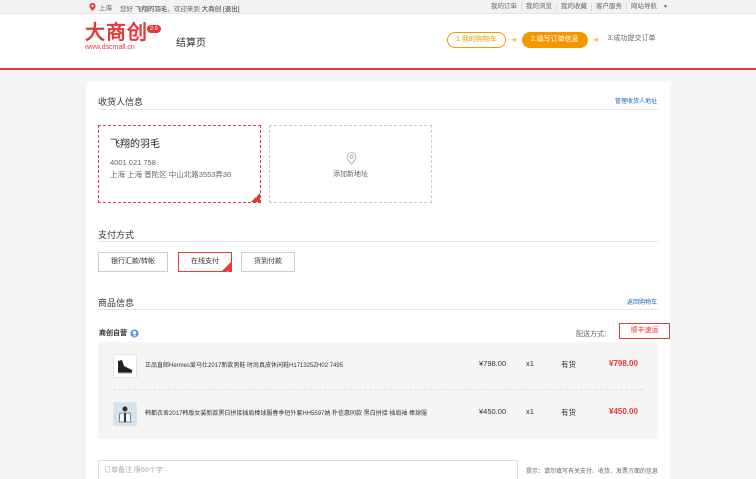 The width and height of the screenshot is (756, 479). I want to click on payment-cod: 货到付款, so click(268, 262).